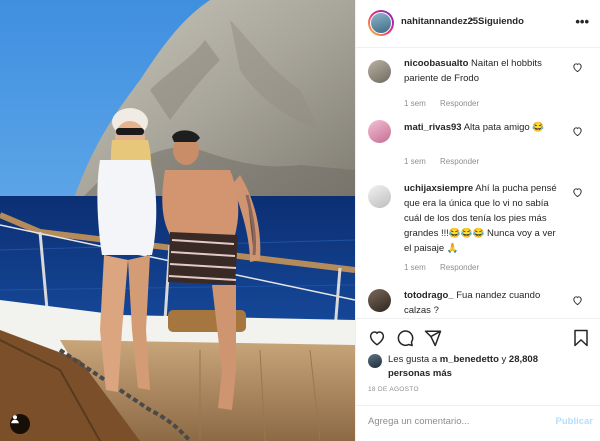 The height and width of the screenshot is (441, 600). I want to click on author-username: nahitannandez25, so click(439, 21).